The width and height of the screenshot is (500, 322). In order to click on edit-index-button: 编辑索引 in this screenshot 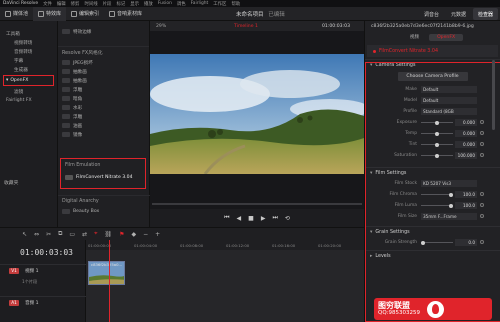, I will do `click(85, 14)`.